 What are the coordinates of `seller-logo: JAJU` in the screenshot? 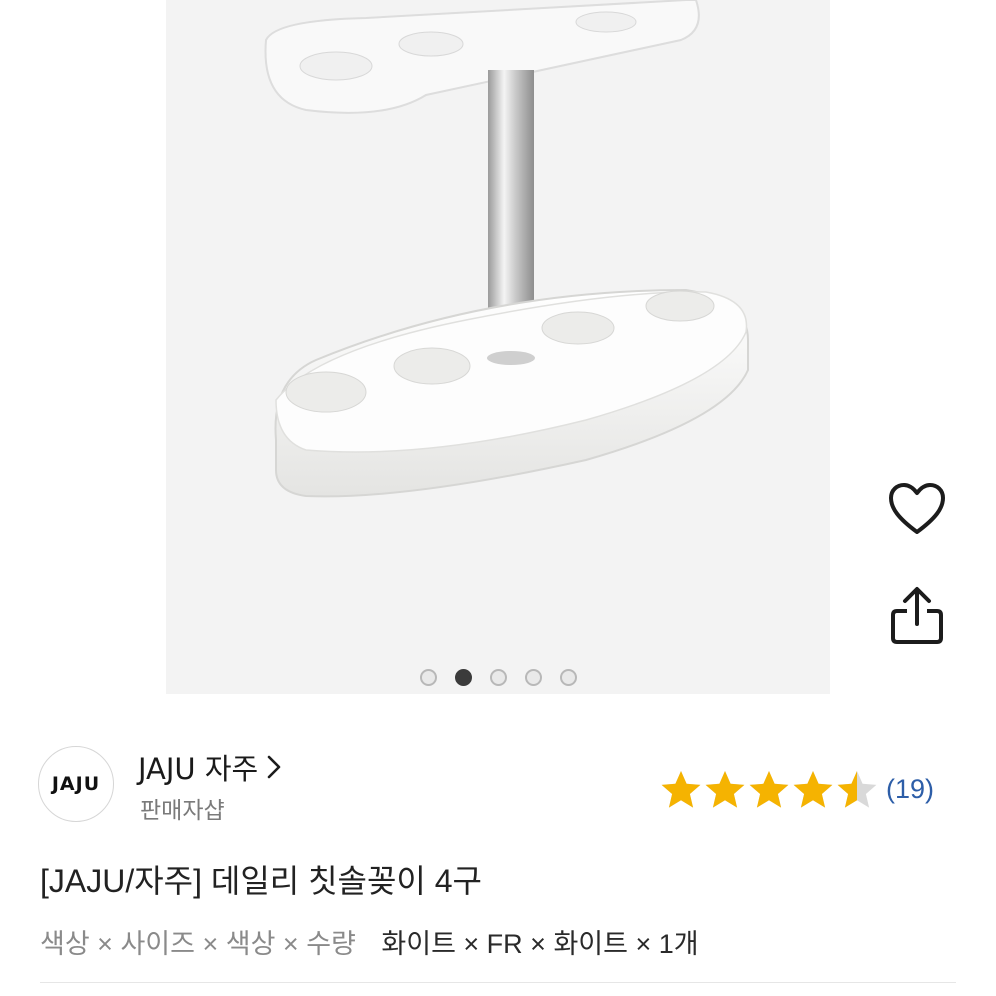 It's located at (76, 784).